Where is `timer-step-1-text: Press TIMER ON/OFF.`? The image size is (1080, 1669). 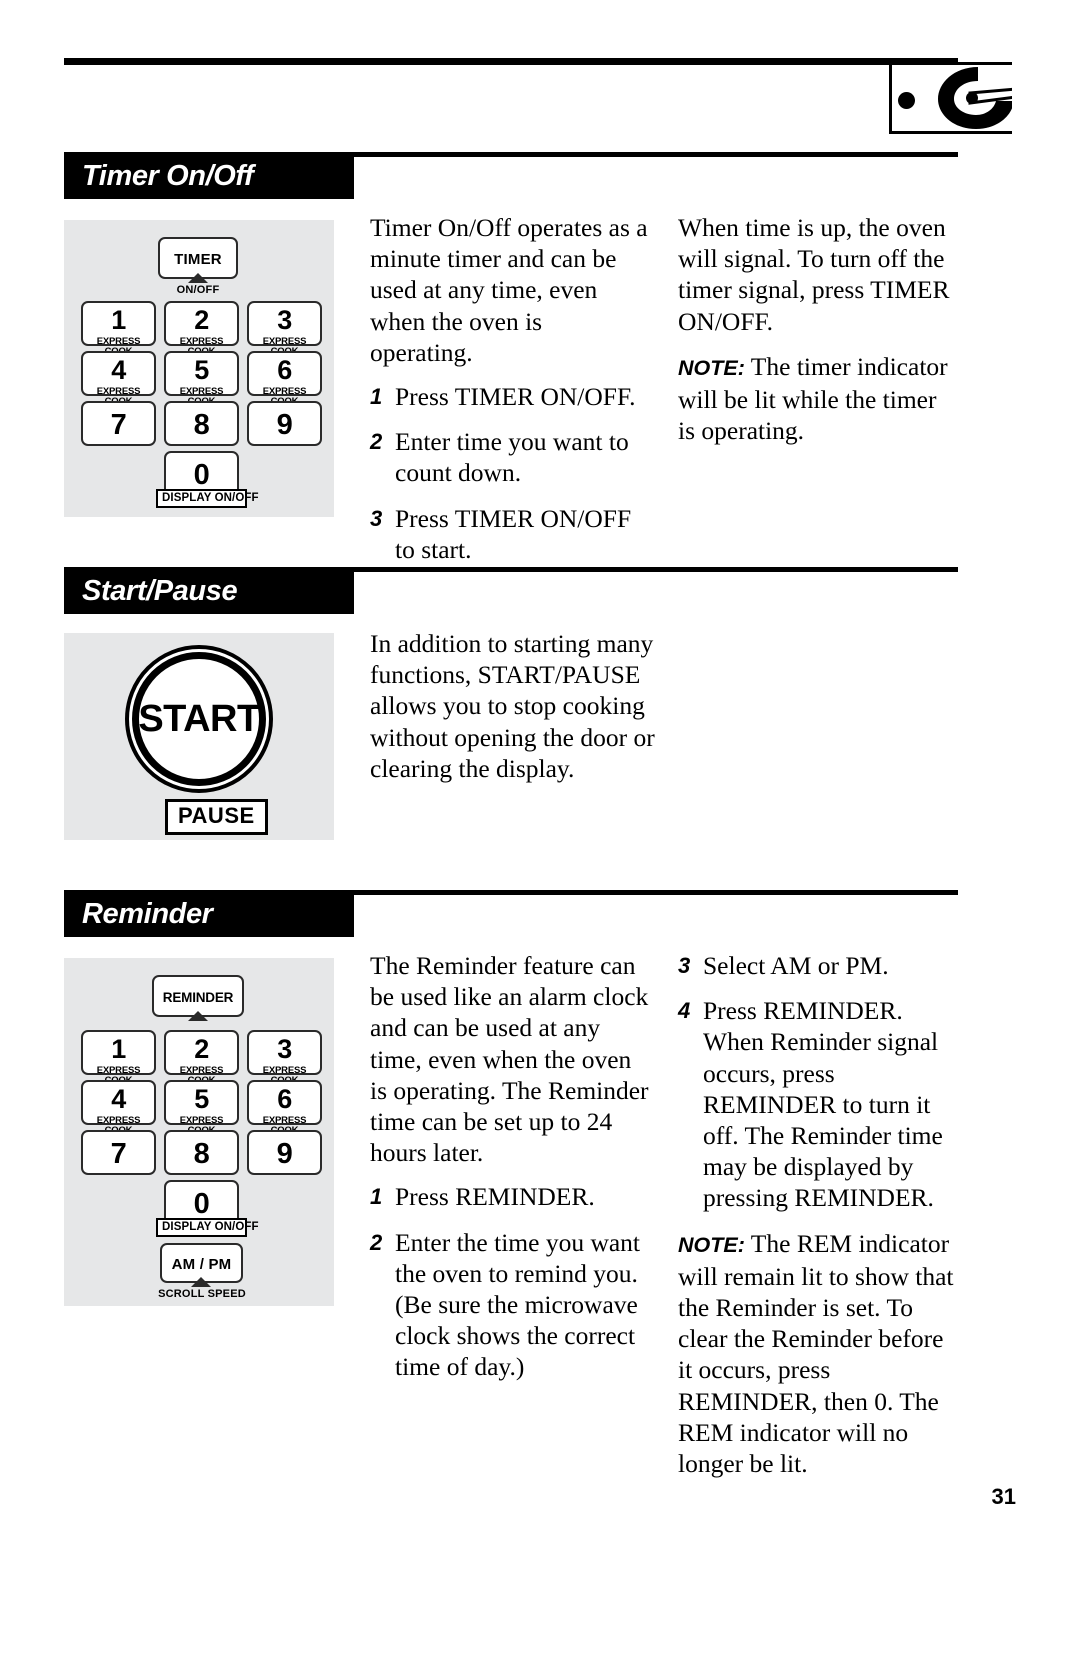
timer-step-1-text: Press TIMER ON/OFF. is located at coordinates (515, 397).